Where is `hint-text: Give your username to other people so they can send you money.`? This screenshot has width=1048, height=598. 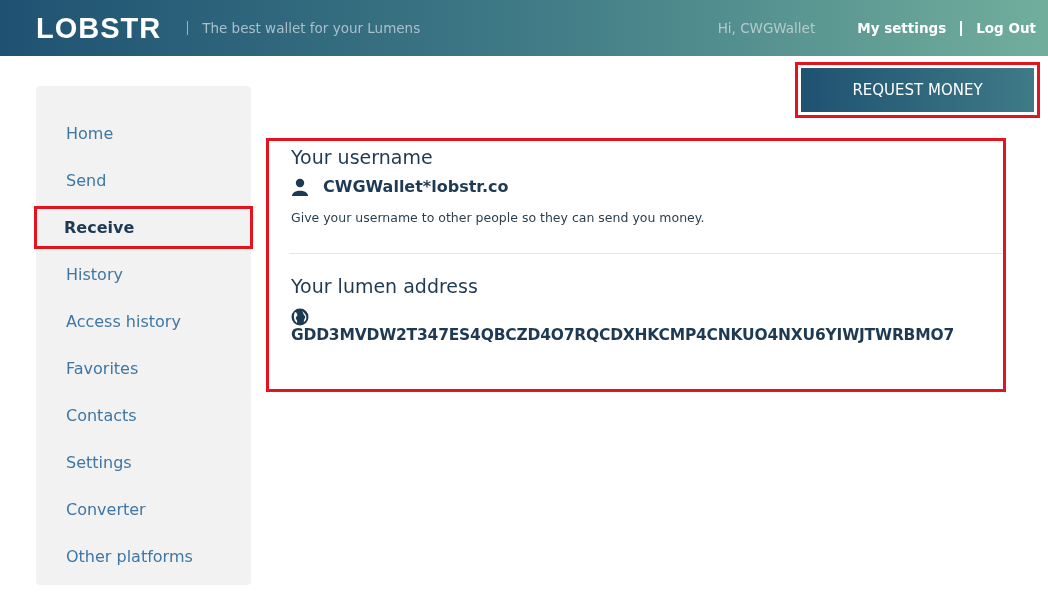 hint-text: Give your username to other people so they can send you money. is located at coordinates (498, 217).